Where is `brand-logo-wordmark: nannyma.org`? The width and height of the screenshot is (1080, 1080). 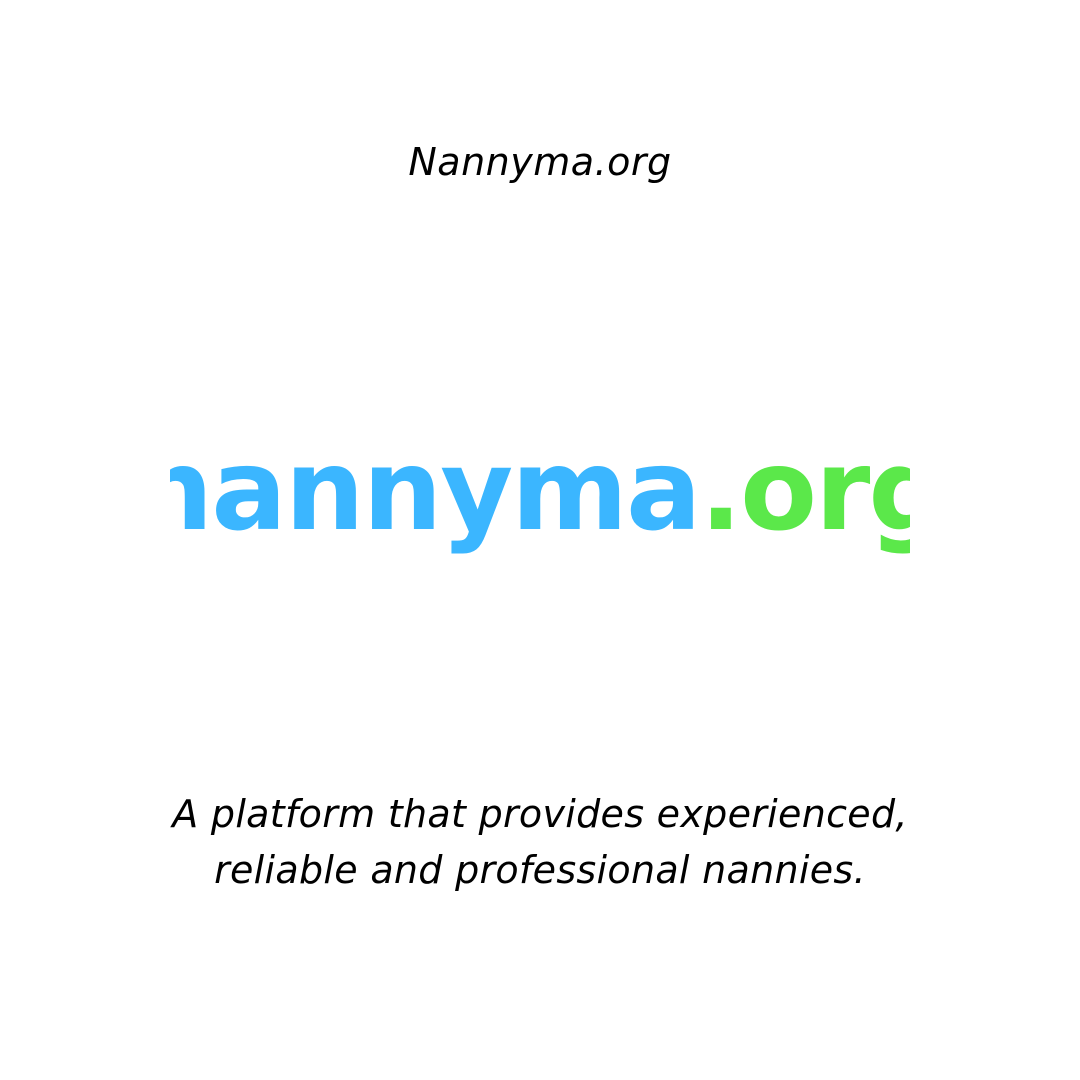 brand-logo-wordmark: nannyma.org is located at coordinates (540, 493).